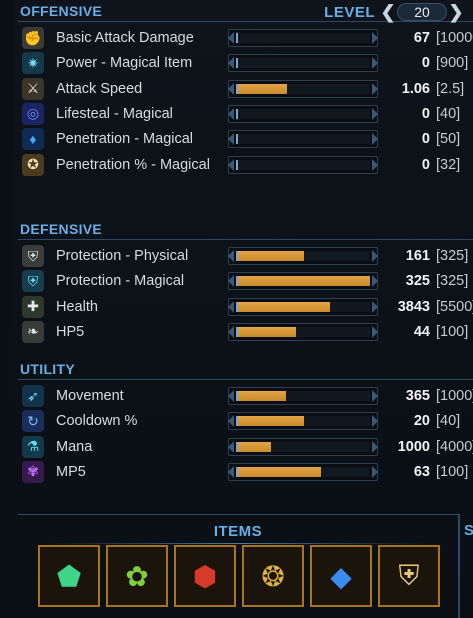 The width and height of the screenshot is (473, 618). I want to click on stat-label: Lifesteal - Magical, so click(114, 113).